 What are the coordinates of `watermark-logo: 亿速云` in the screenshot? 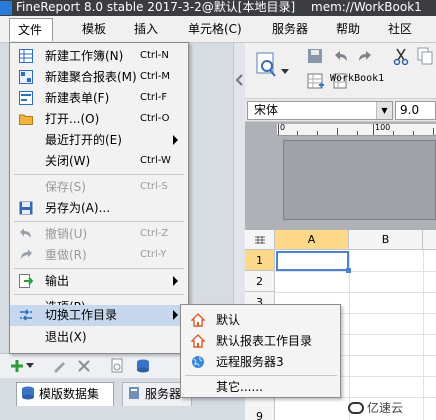 It's located at (375, 407).